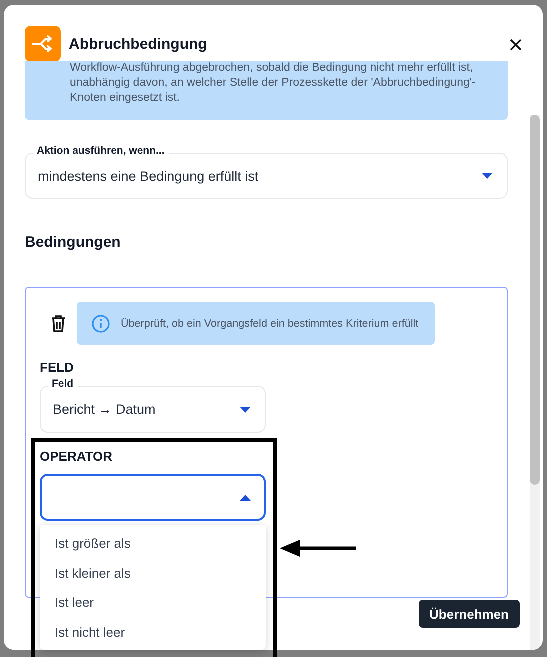 The image size is (547, 657). I want to click on dropdown-option: Ist kleiner als, so click(153, 573).